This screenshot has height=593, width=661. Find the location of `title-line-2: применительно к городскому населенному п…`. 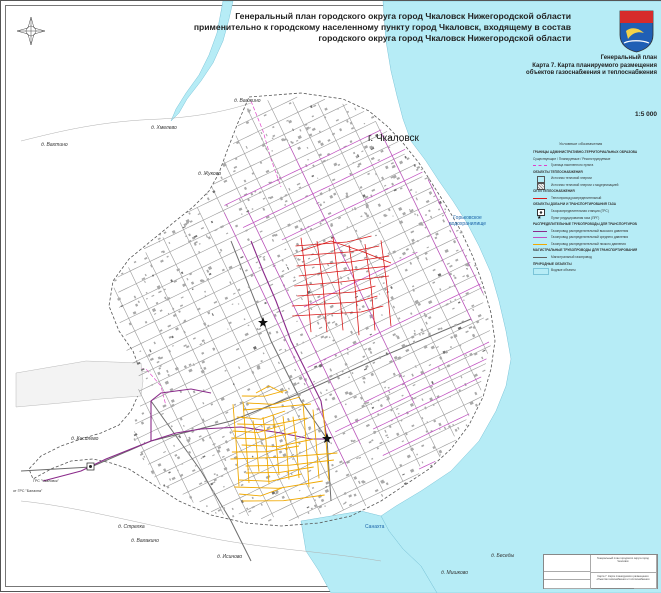

title-line-2: применительно к городскому населенному п… is located at coordinates (382, 27).